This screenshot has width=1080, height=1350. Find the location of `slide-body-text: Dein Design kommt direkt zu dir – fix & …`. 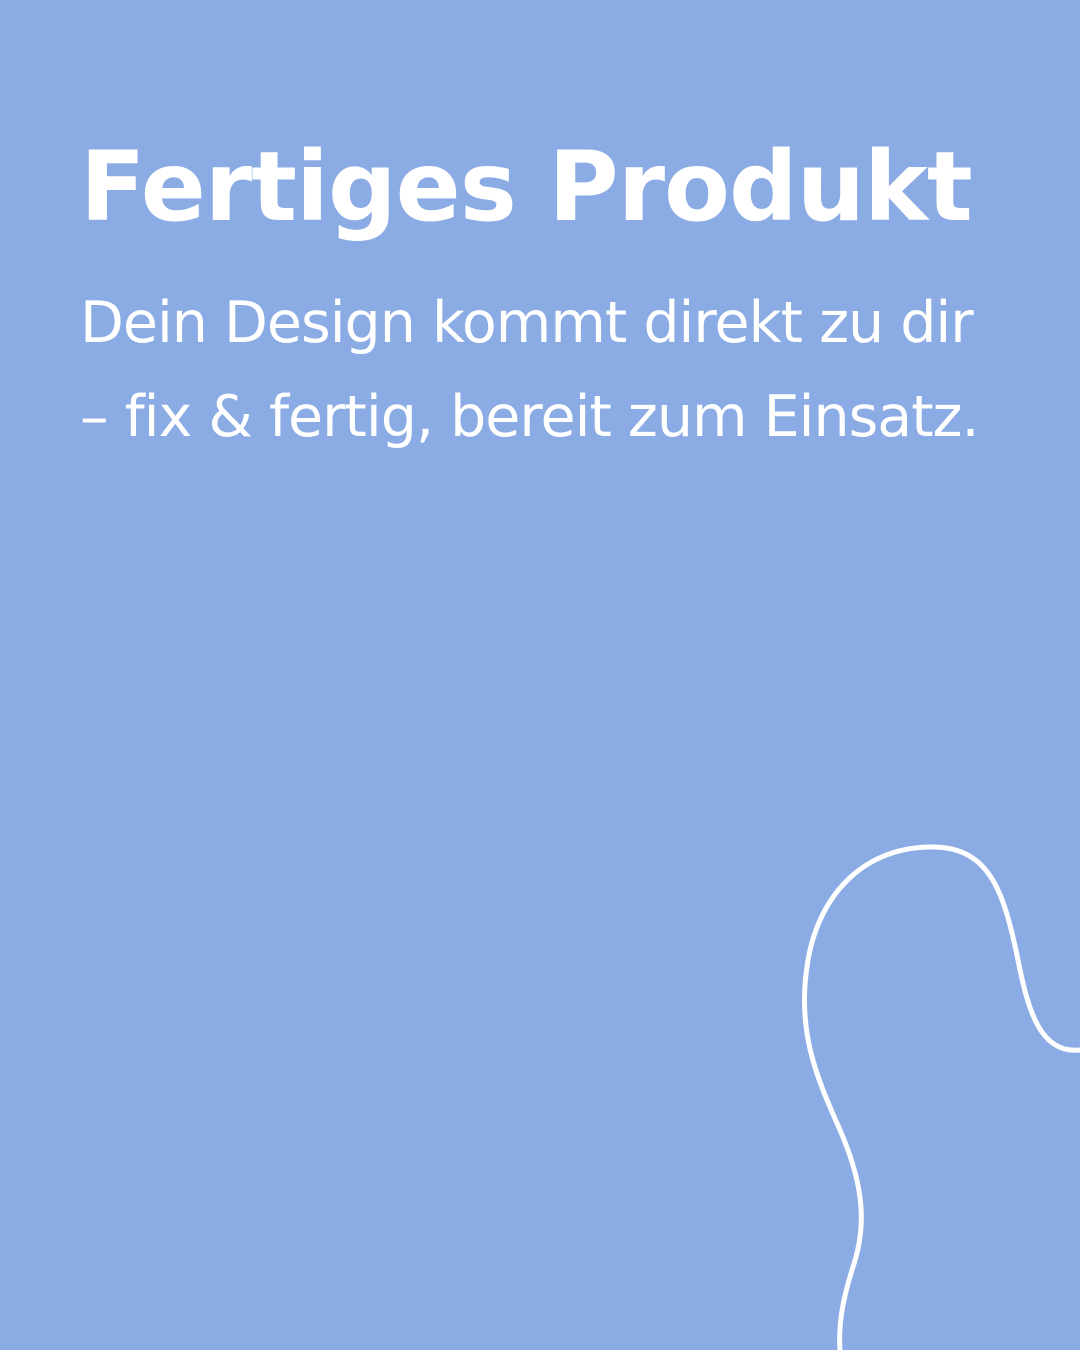

slide-body-text: Dein Design kommt direkt zu dir – fix & … is located at coordinates (530, 370).